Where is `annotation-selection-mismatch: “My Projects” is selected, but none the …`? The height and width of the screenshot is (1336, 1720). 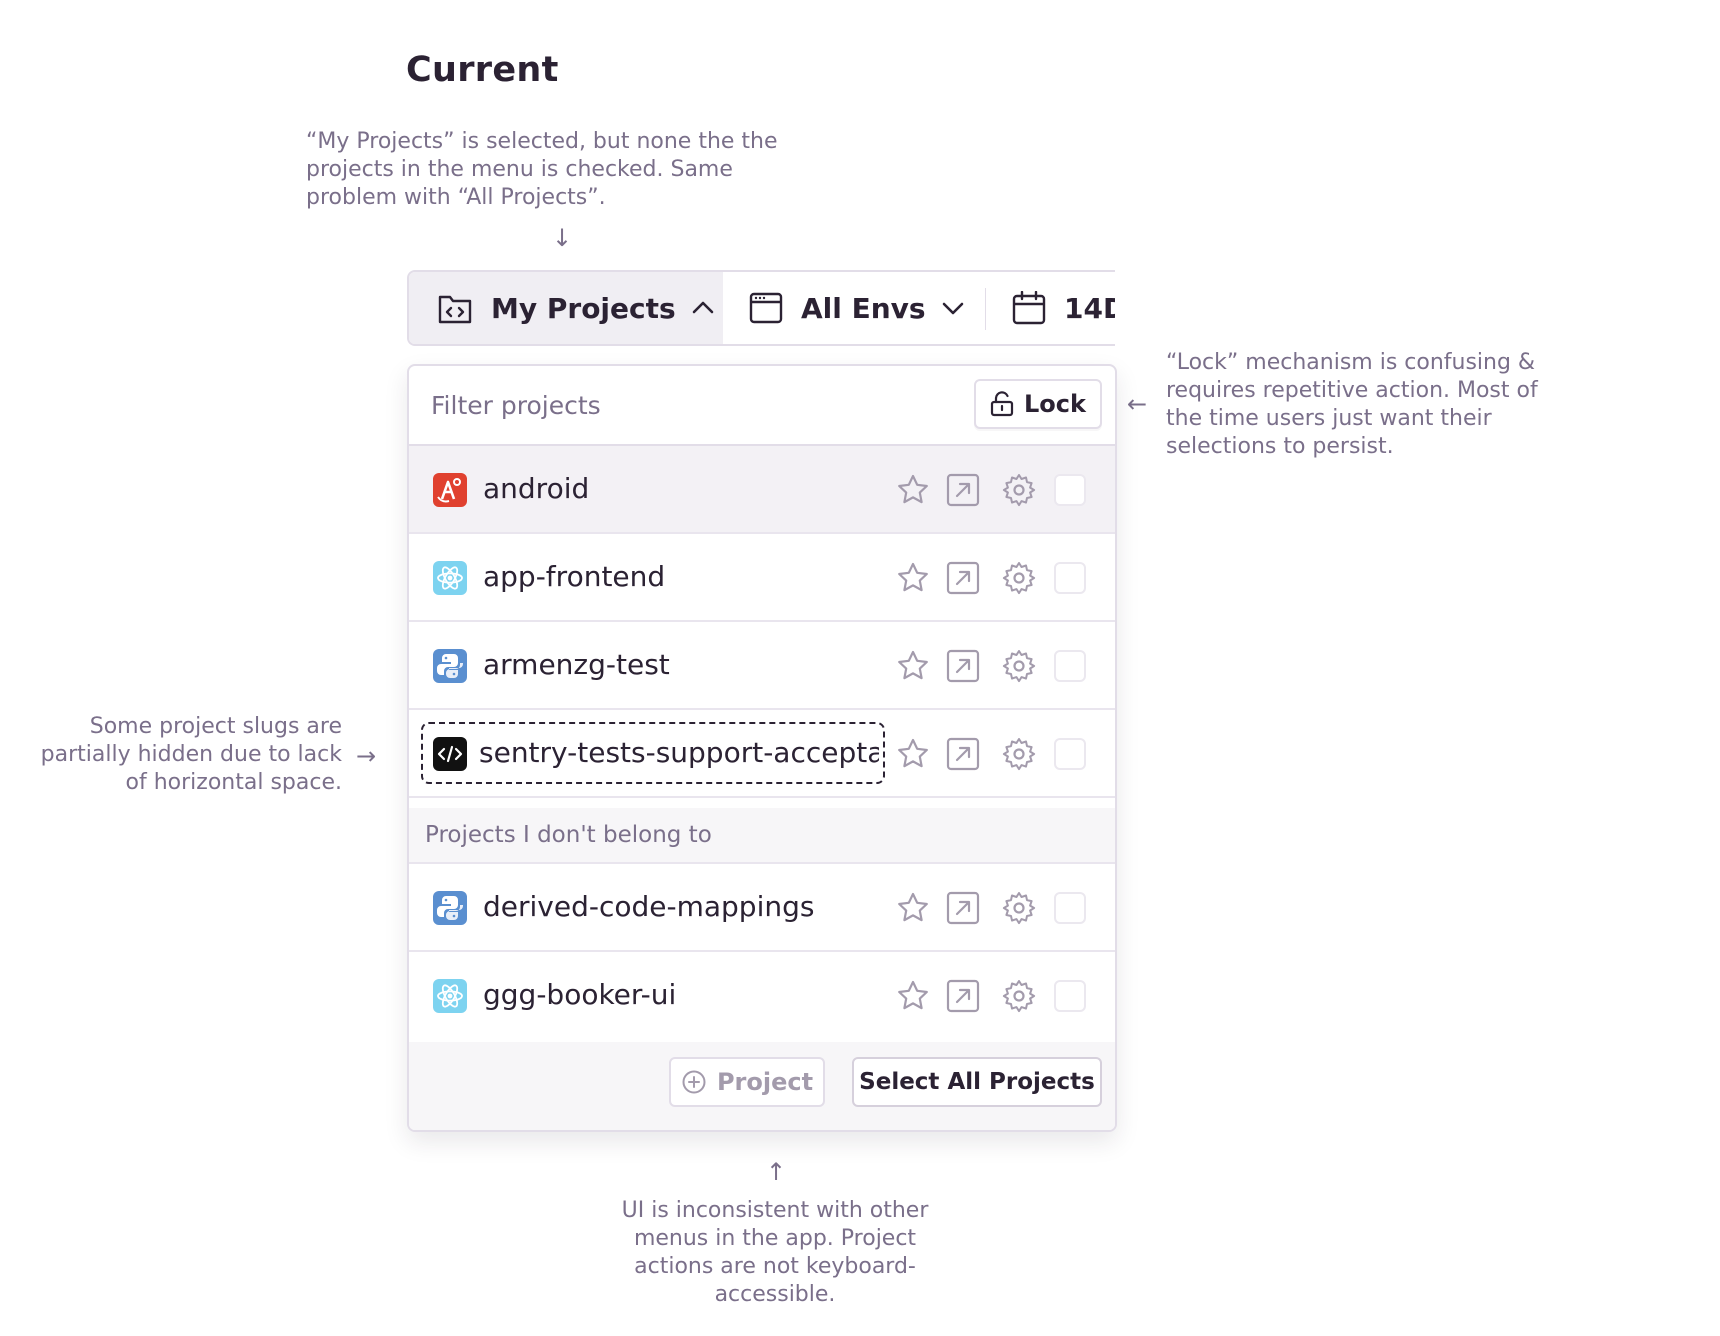
annotation-selection-mismatch: “My Projects” is selected, but none the … is located at coordinates (542, 169).